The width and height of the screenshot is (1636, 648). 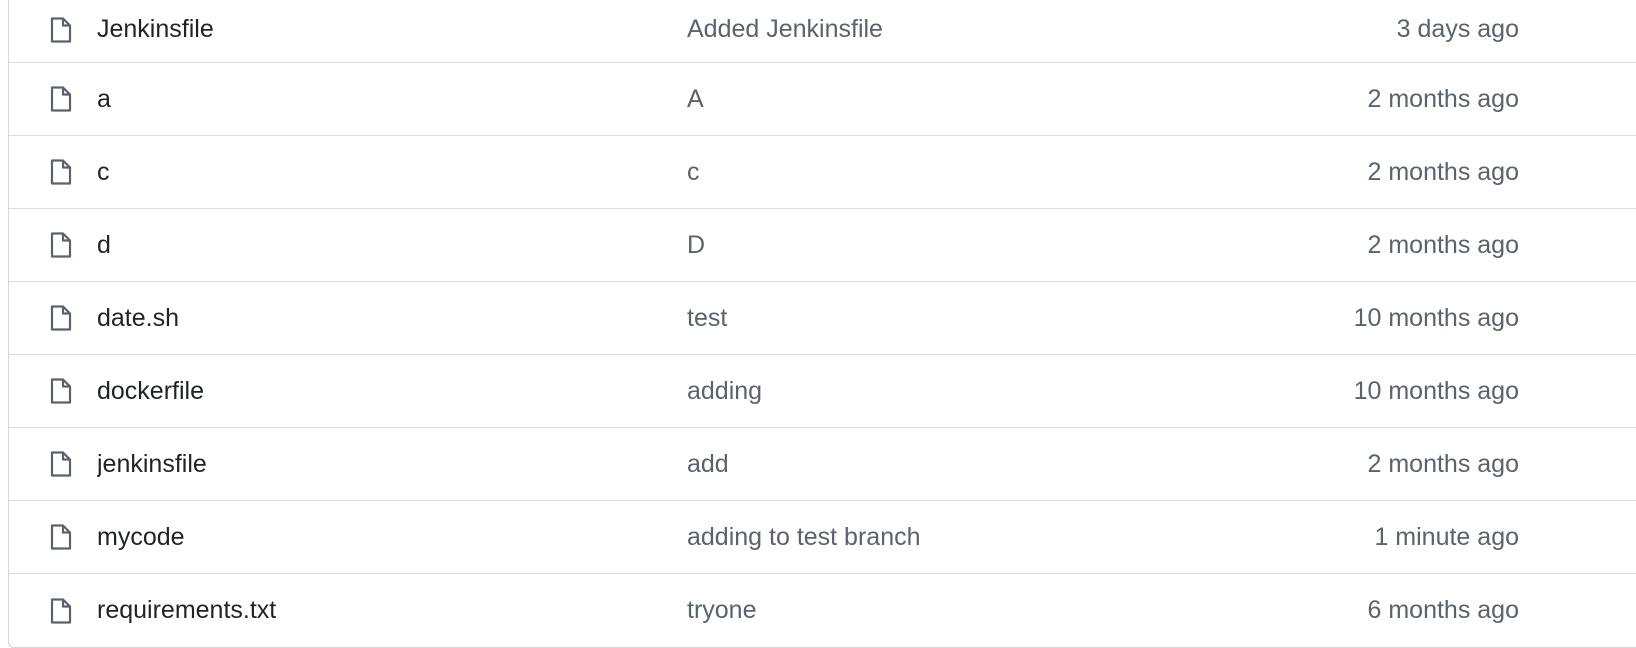 What do you see at coordinates (392, 172) in the screenshot?
I see `file-name-link: c` at bounding box center [392, 172].